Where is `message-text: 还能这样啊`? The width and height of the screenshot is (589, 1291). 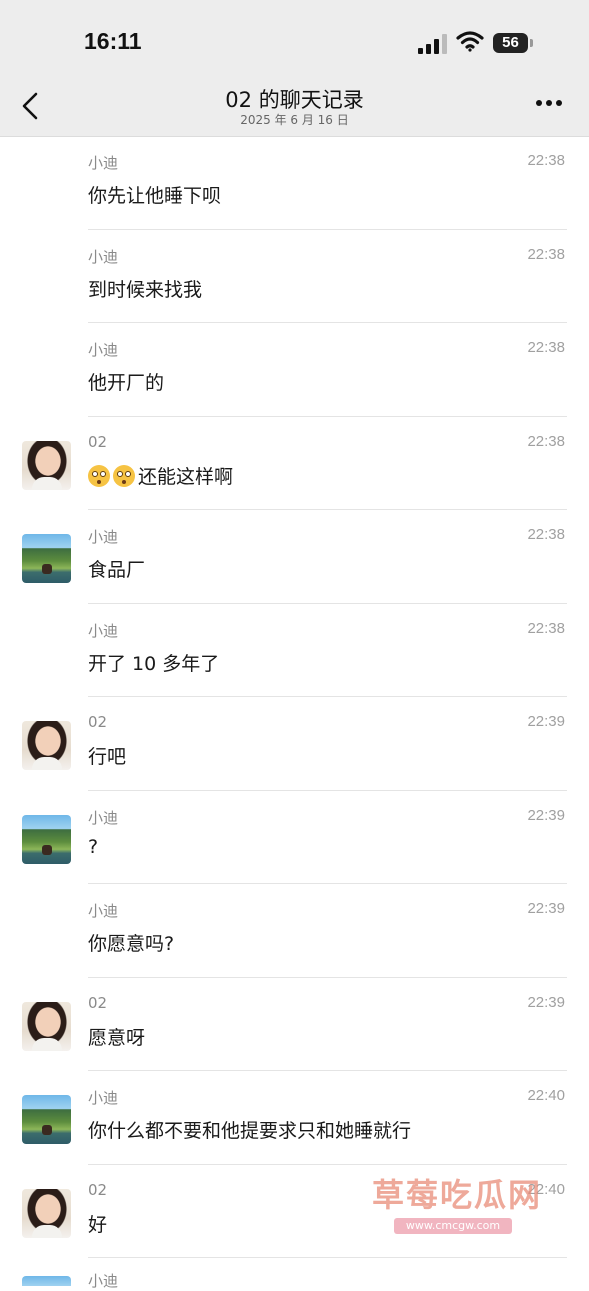 message-text: 还能这样啊 is located at coordinates (186, 476).